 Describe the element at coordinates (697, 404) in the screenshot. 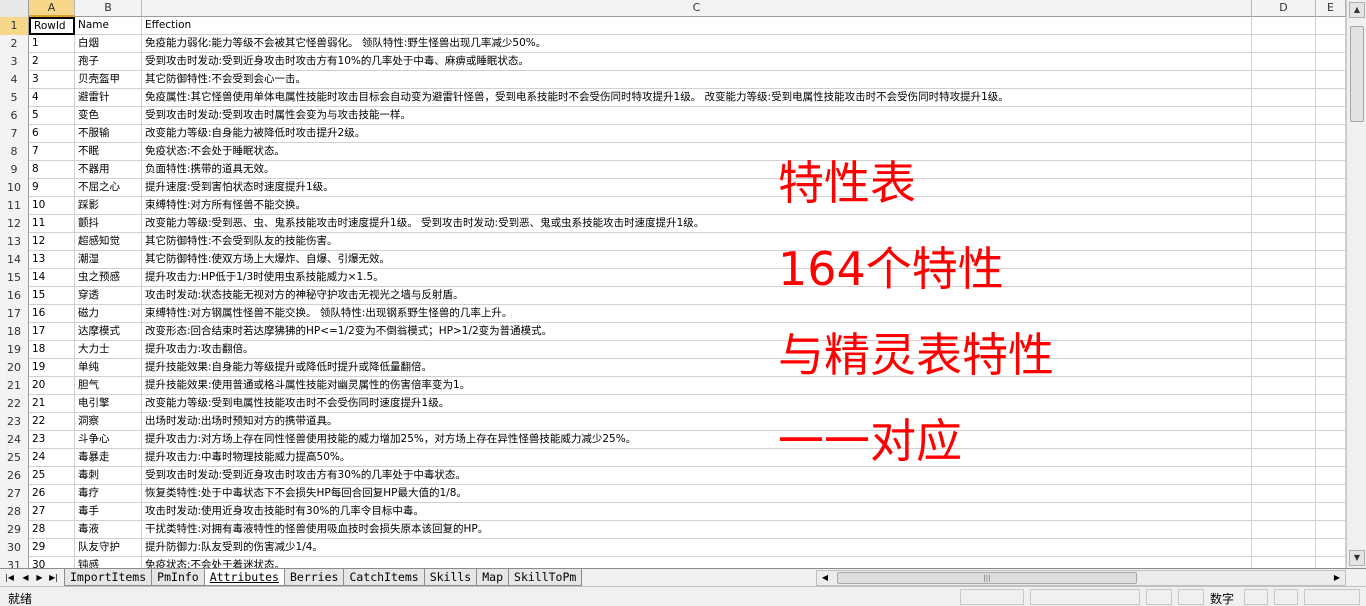

I see `cell-c: 改变能力等级:受到电属性技能攻击时不会受伤同时速度提升1级。` at that location.